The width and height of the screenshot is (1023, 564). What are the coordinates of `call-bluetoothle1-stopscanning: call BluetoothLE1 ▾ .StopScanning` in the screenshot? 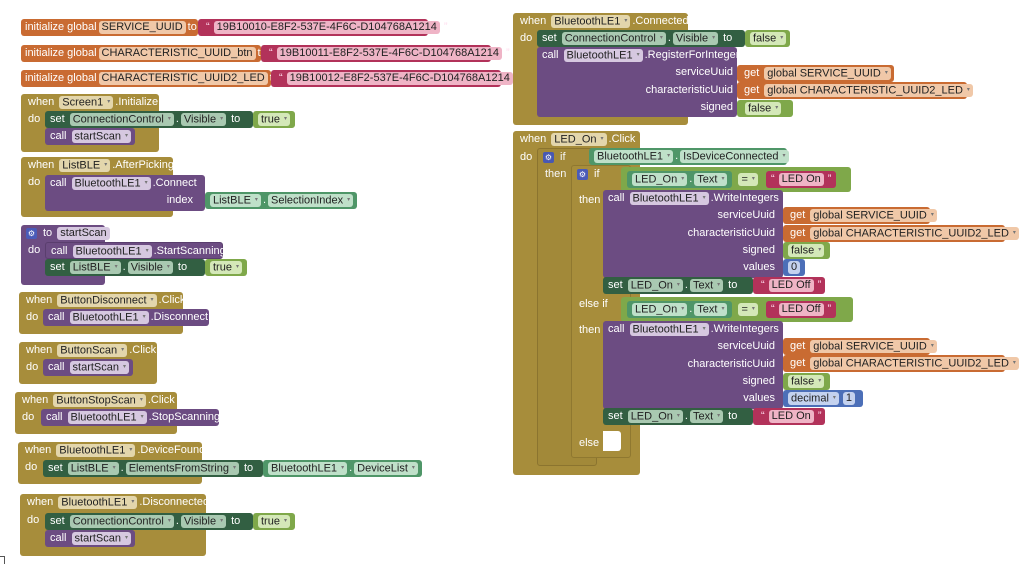 It's located at (130, 417).